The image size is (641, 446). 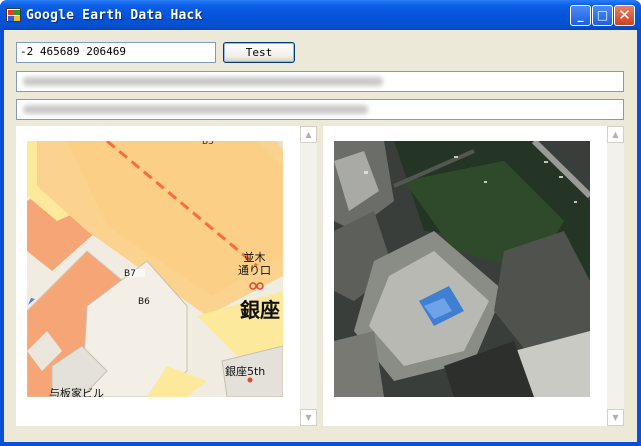 What do you see at coordinates (144, 302) in the screenshot?
I see `map-label-b6: B6` at bounding box center [144, 302].